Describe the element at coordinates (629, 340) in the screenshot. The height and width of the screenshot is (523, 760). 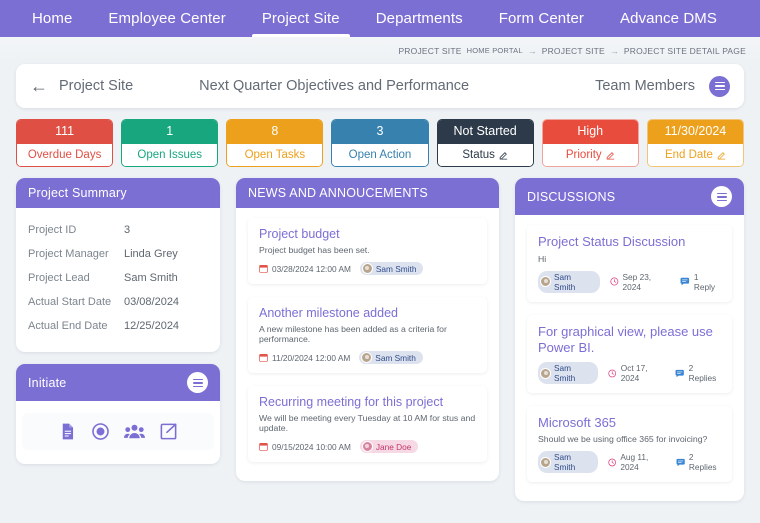
I see `discussion-item-title: For graphical view, please use Power BI.` at that location.